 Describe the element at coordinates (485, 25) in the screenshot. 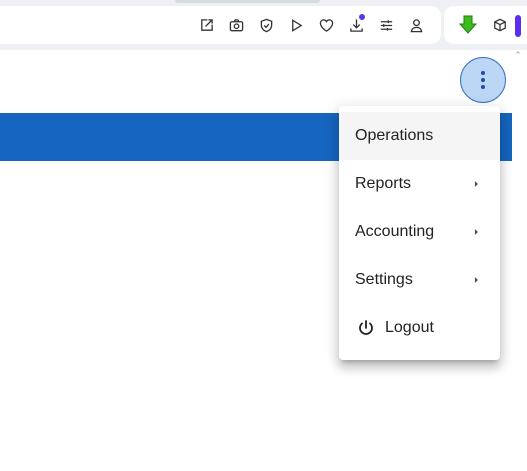

I see `extensions-panel` at that location.